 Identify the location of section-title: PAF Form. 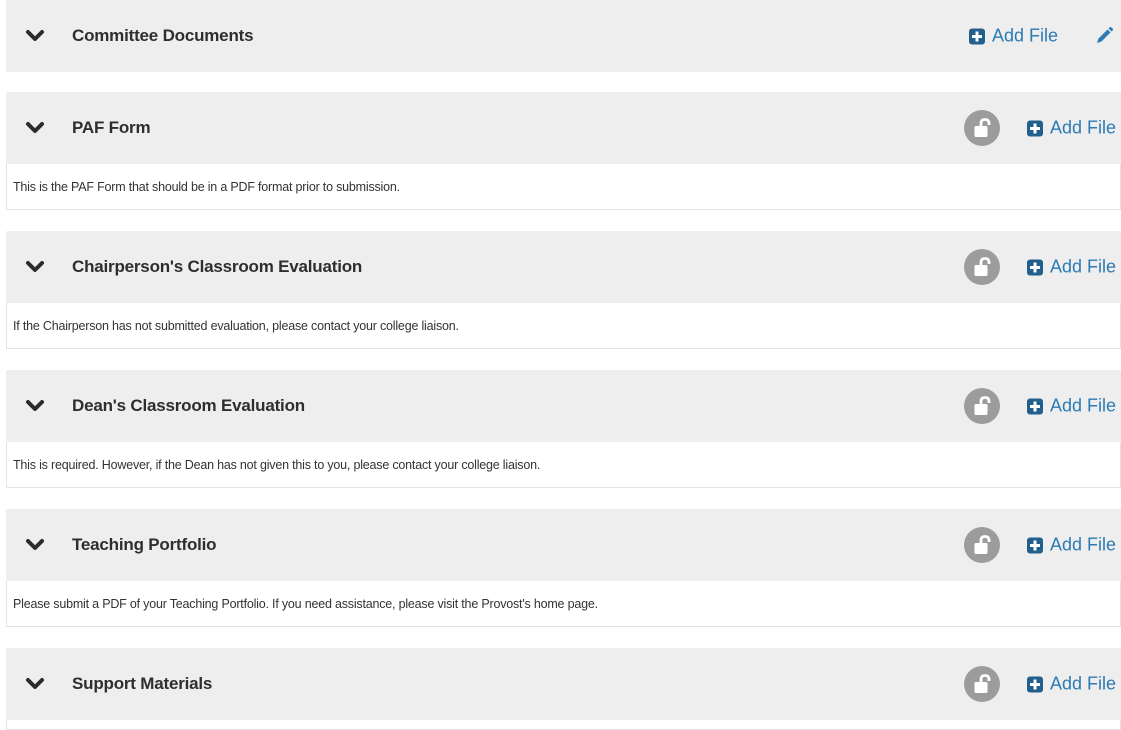
(111, 127).